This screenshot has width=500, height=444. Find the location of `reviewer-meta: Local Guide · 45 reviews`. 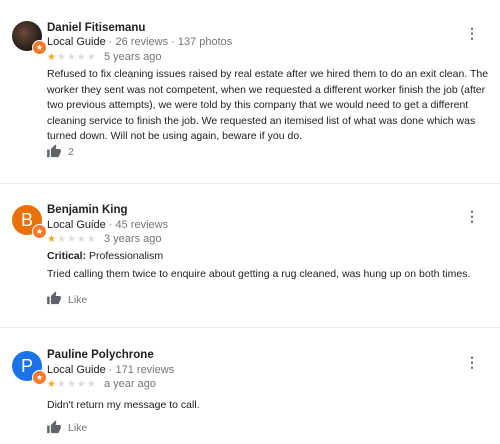

reviewer-meta: Local Guide · 45 reviews is located at coordinates (107, 225).